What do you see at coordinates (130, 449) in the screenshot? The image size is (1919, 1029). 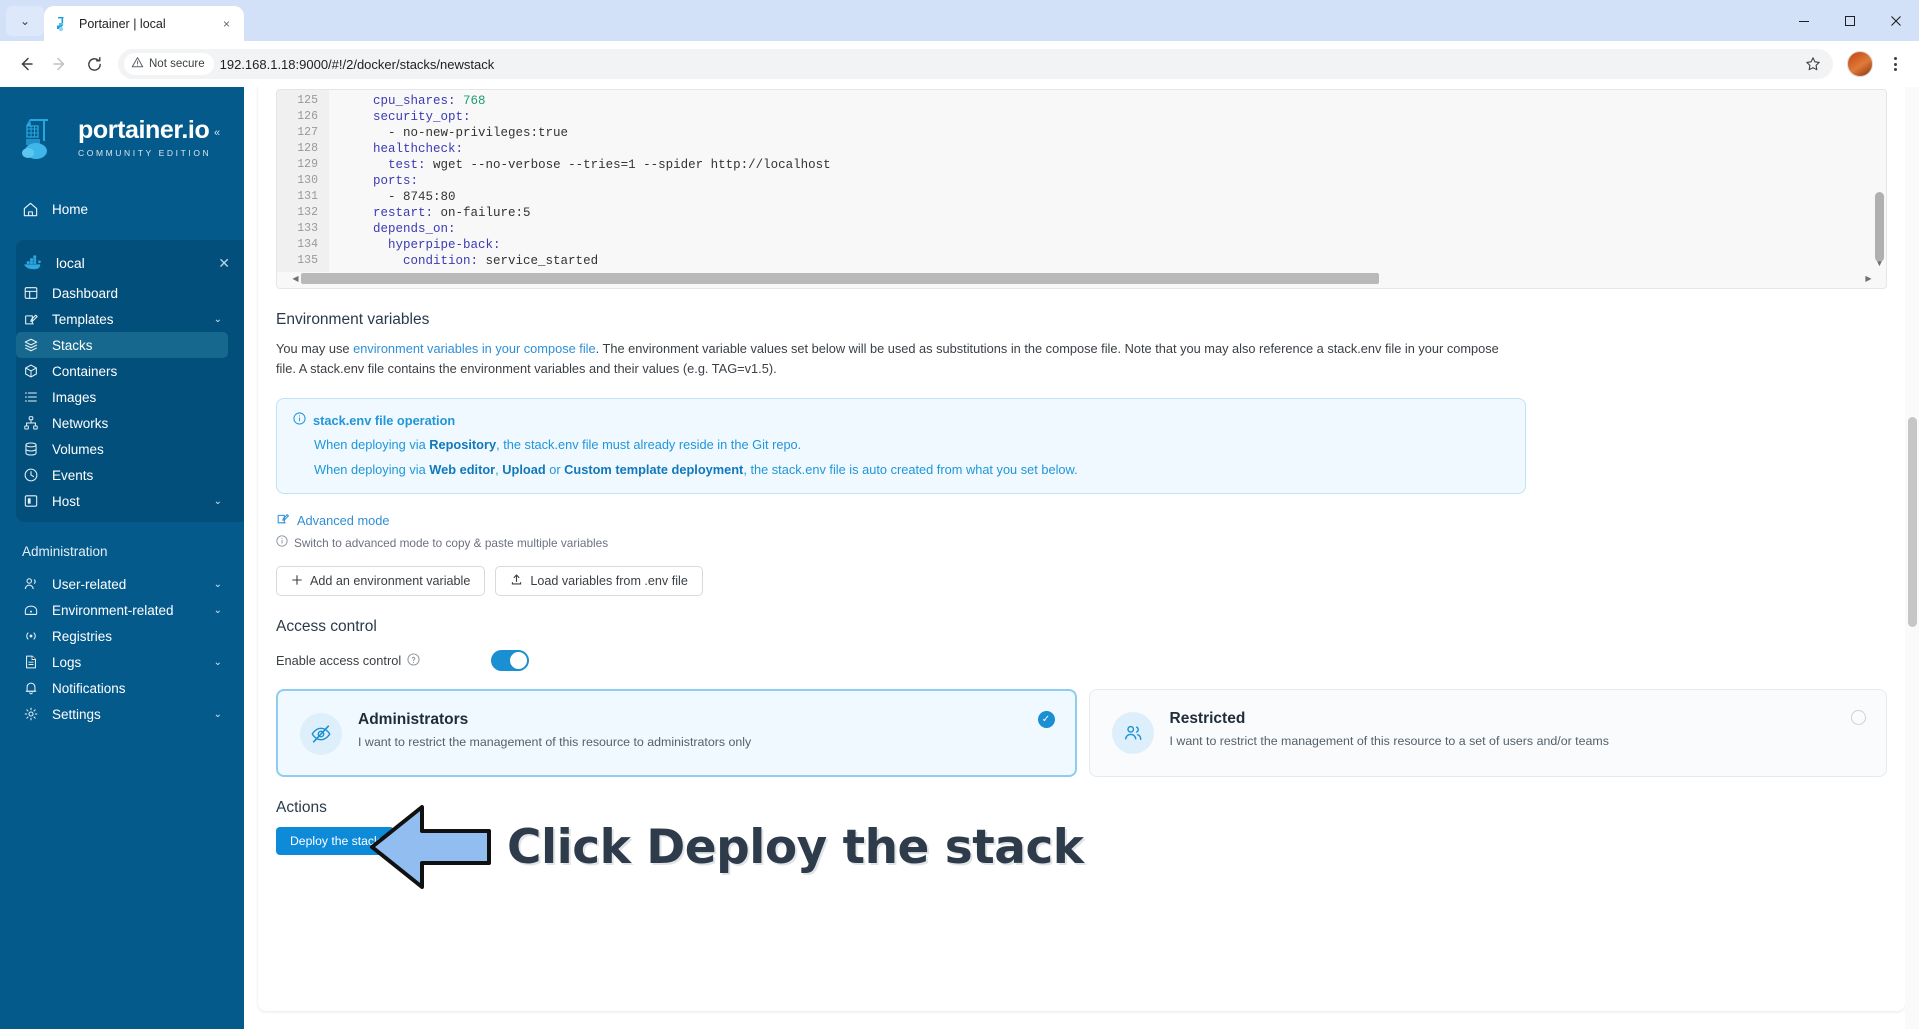 I see `sidebar-item-volumes: Volumes` at bounding box center [130, 449].